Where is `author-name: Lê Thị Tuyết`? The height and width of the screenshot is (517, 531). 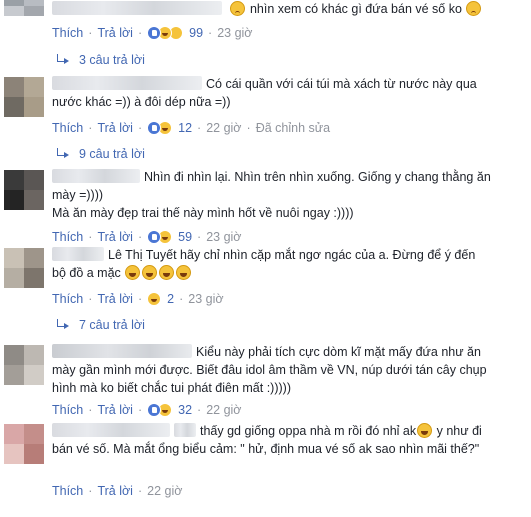 author-name: Lê Thị Tuyết is located at coordinates (142, 255).